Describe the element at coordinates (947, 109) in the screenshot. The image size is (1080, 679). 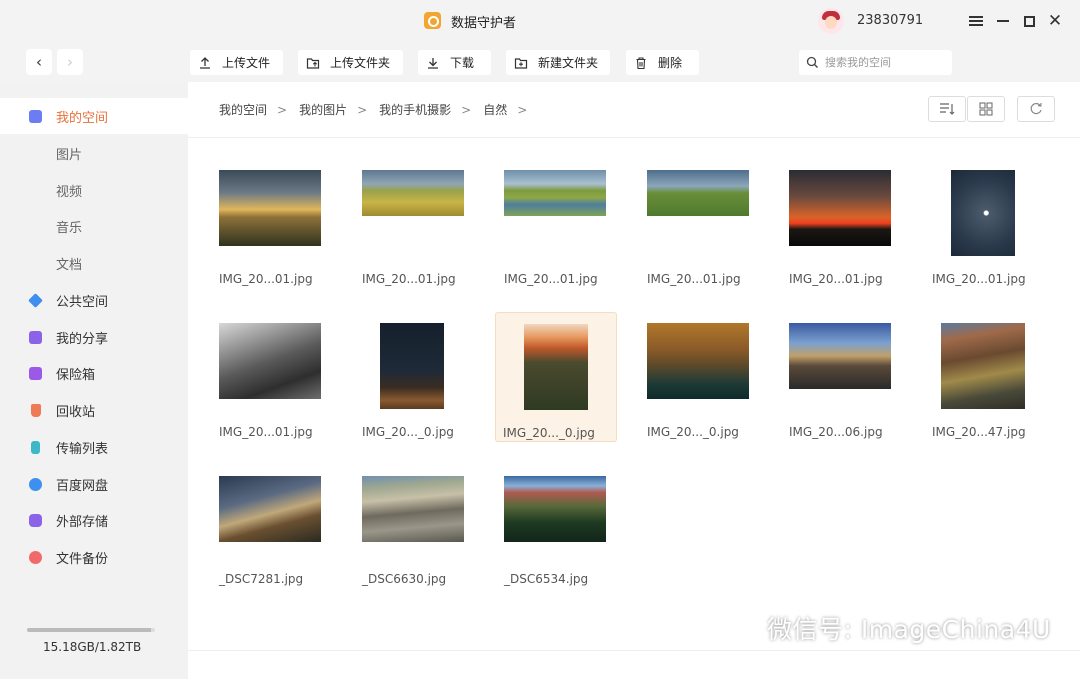
I see `sort-list-button` at that location.